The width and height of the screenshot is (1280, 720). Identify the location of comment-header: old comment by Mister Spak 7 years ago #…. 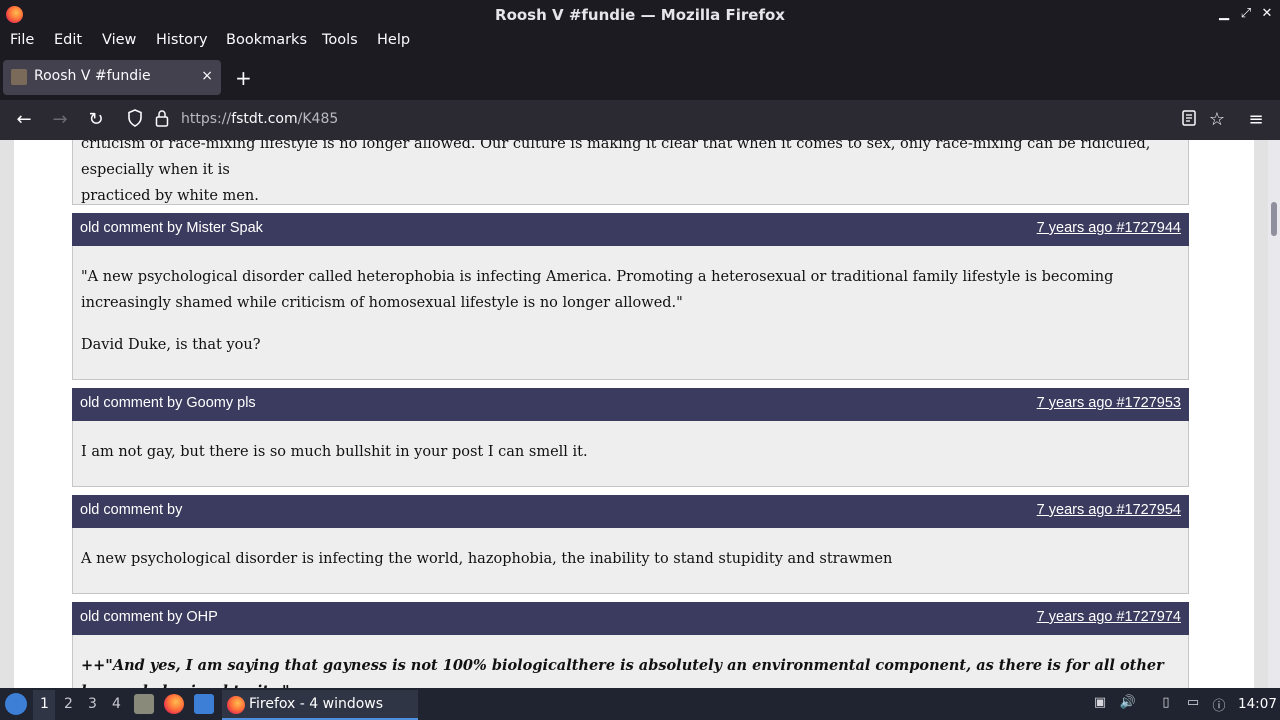
(630, 229).